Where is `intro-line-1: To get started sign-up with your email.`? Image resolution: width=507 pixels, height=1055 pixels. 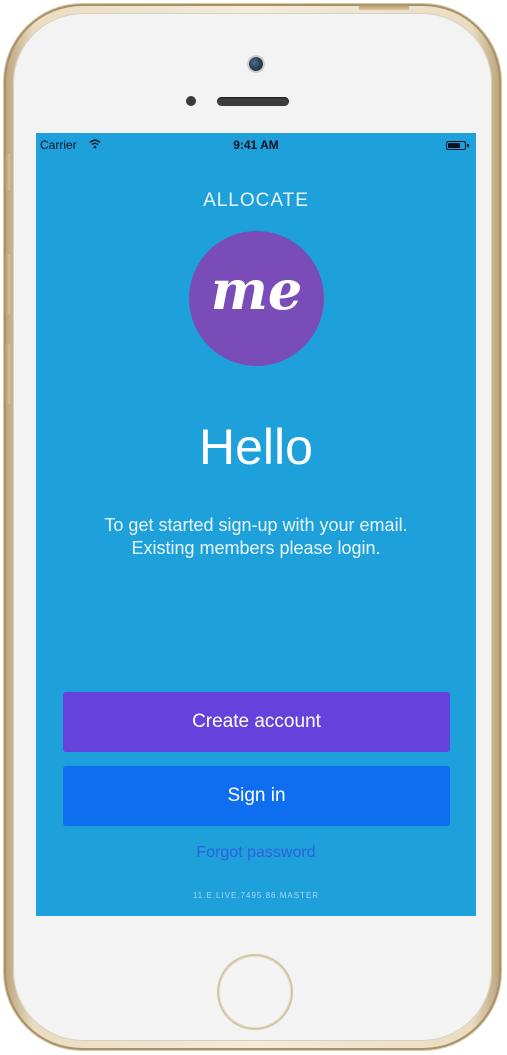 intro-line-1: To get started sign-up with your email. is located at coordinates (256, 525).